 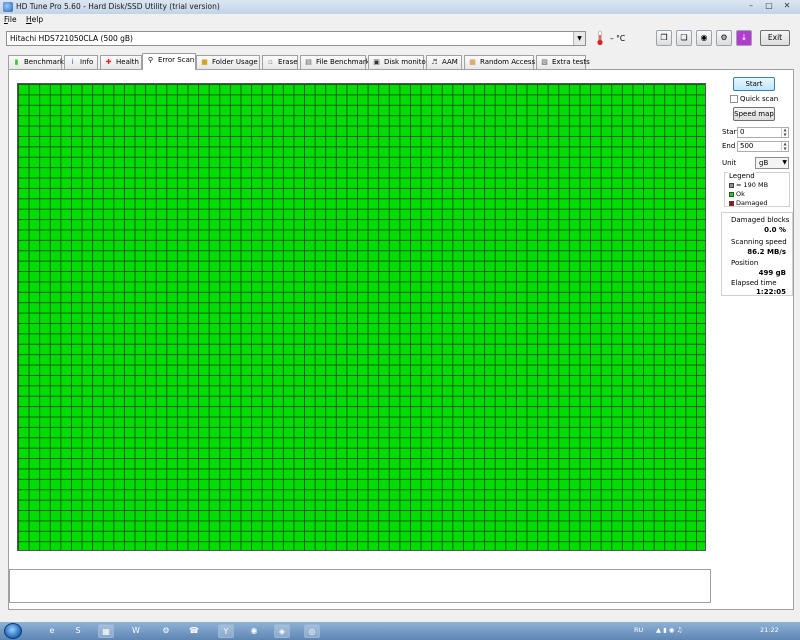 What do you see at coordinates (8, 7) in the screenshot?
I see `hdtune-app-icon` at bounding box center [8, 7].